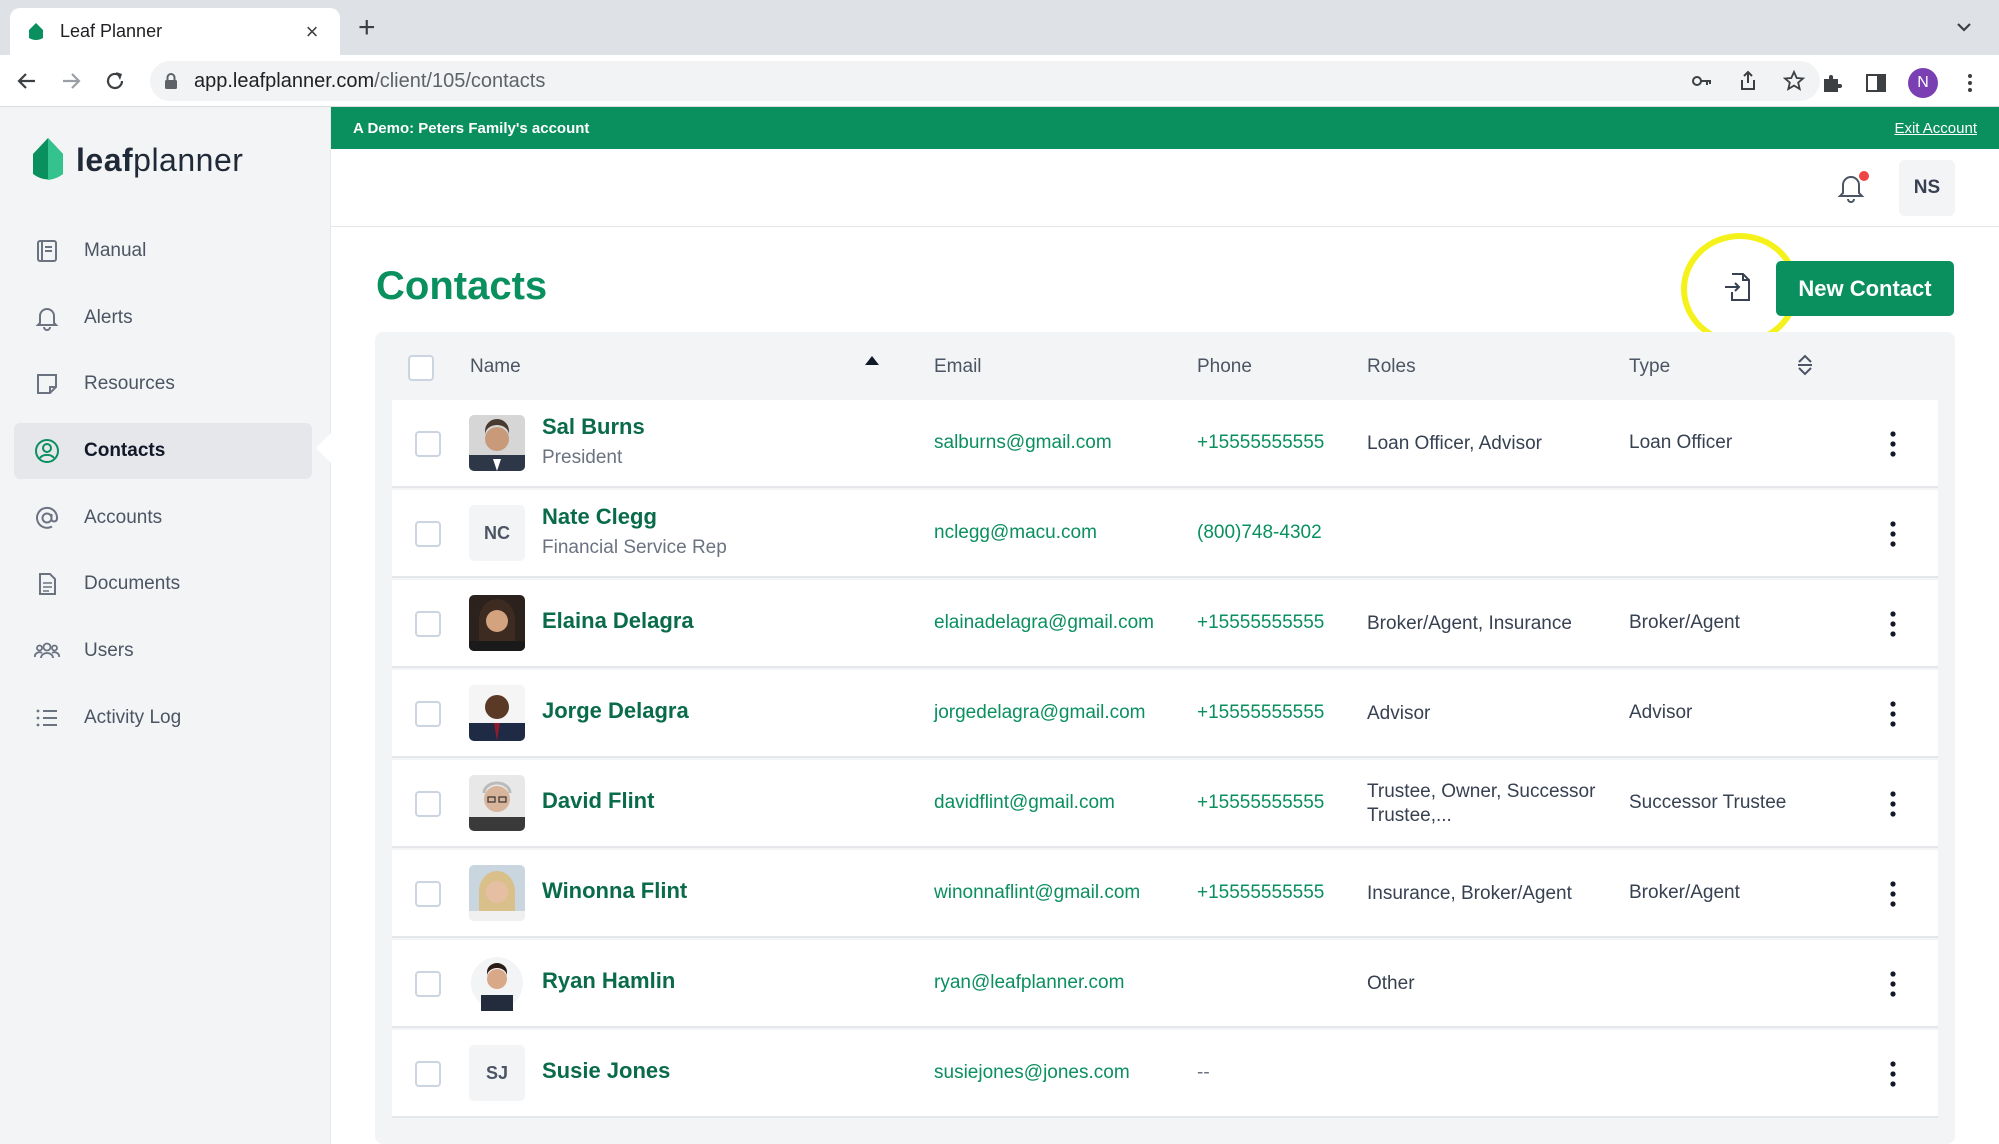  Describe the element at coordinates (1964, 27) in the screenshot. I see `chevron-down-icon` at that location.